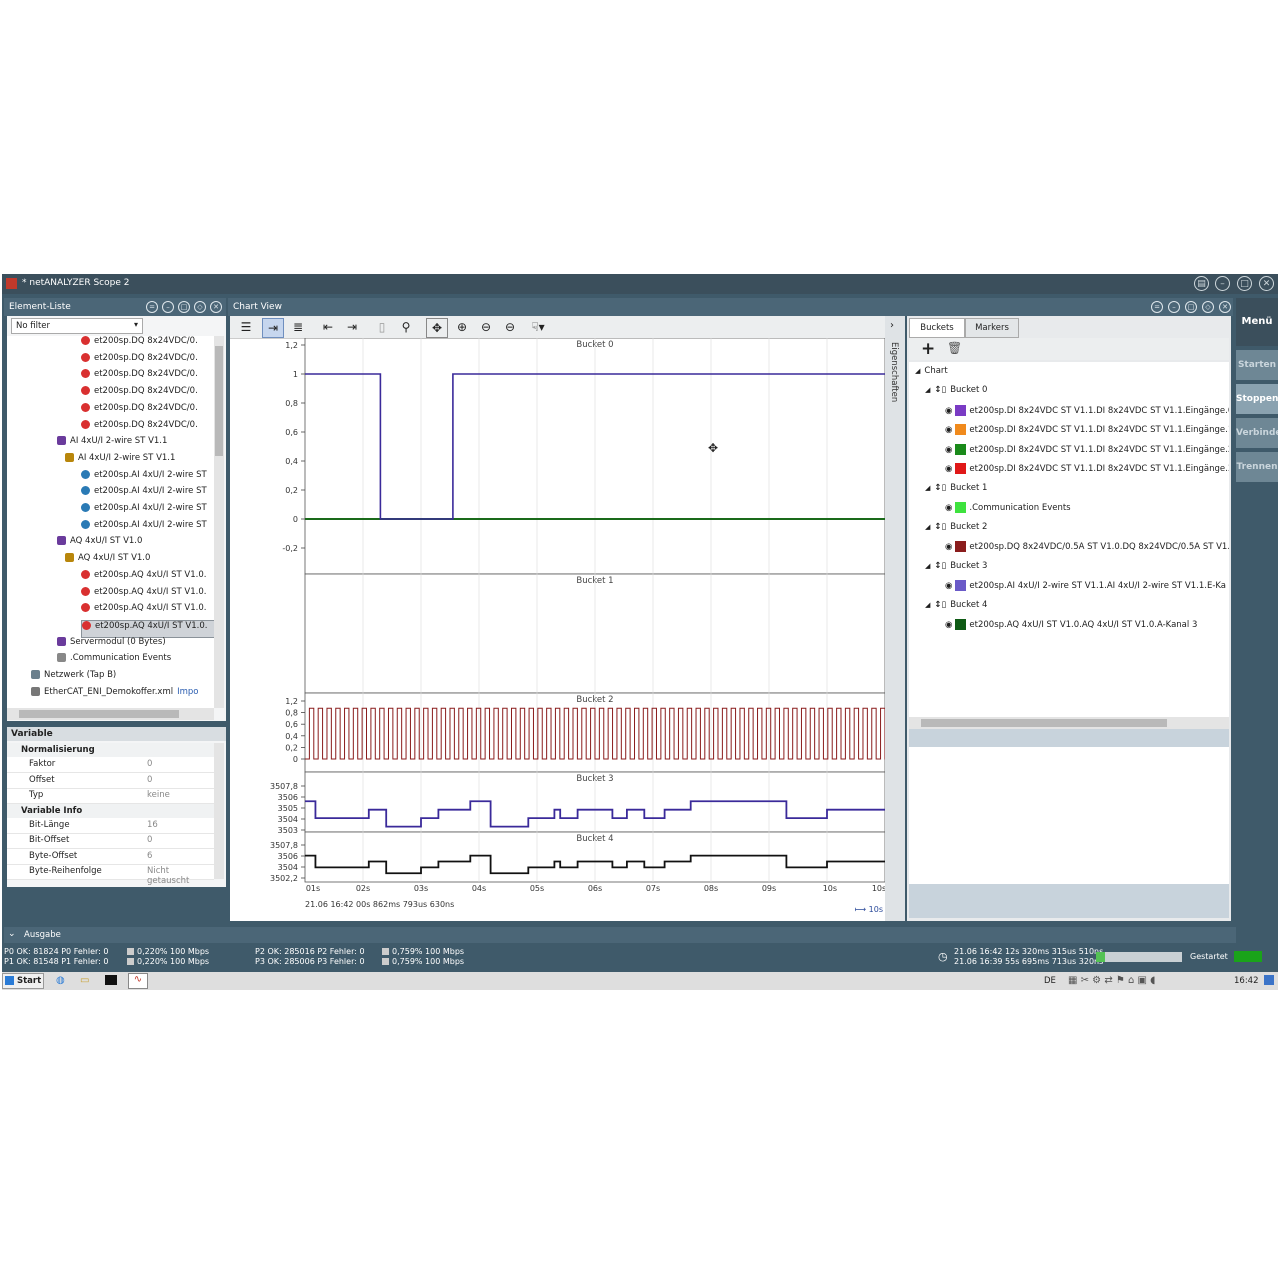 The image size is (1280, 1280). What do you see at coordinates (931, 374) in the screenshot?
I see `chart-root: ◢ Chart` at bounding box center [931, 374].